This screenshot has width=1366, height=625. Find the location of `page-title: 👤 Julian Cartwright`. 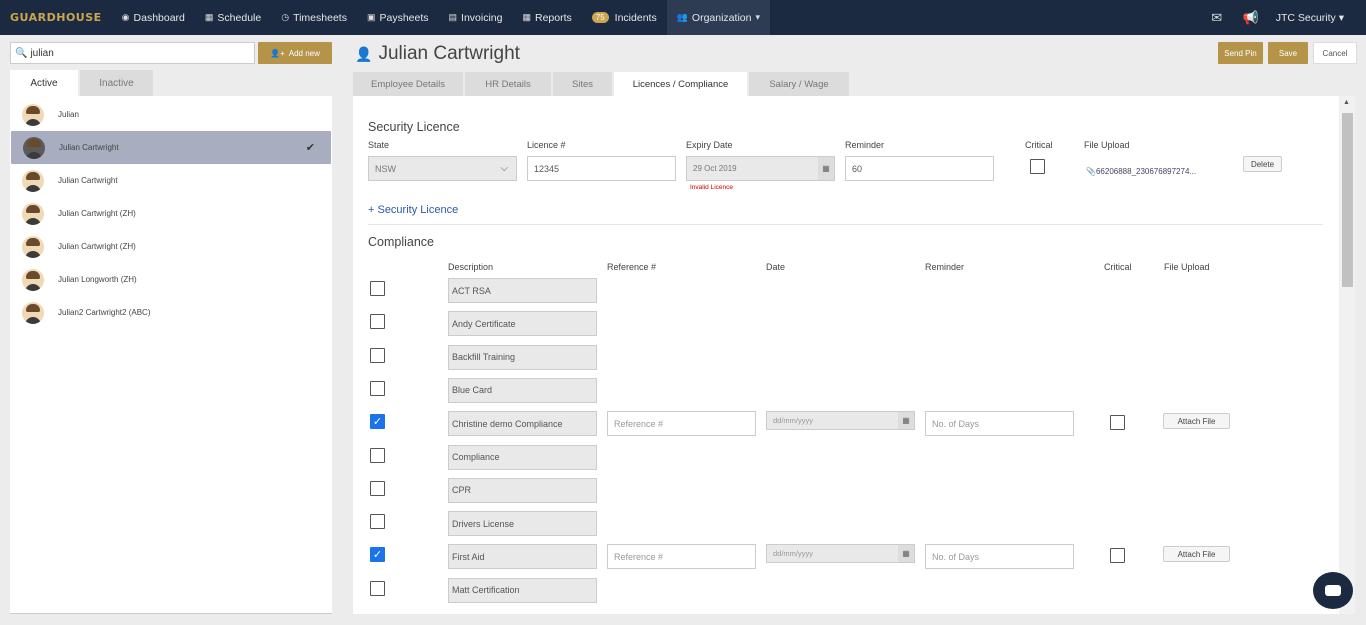

page-title: 👤 Julian Cartwright is located at coordinates (437, 53).